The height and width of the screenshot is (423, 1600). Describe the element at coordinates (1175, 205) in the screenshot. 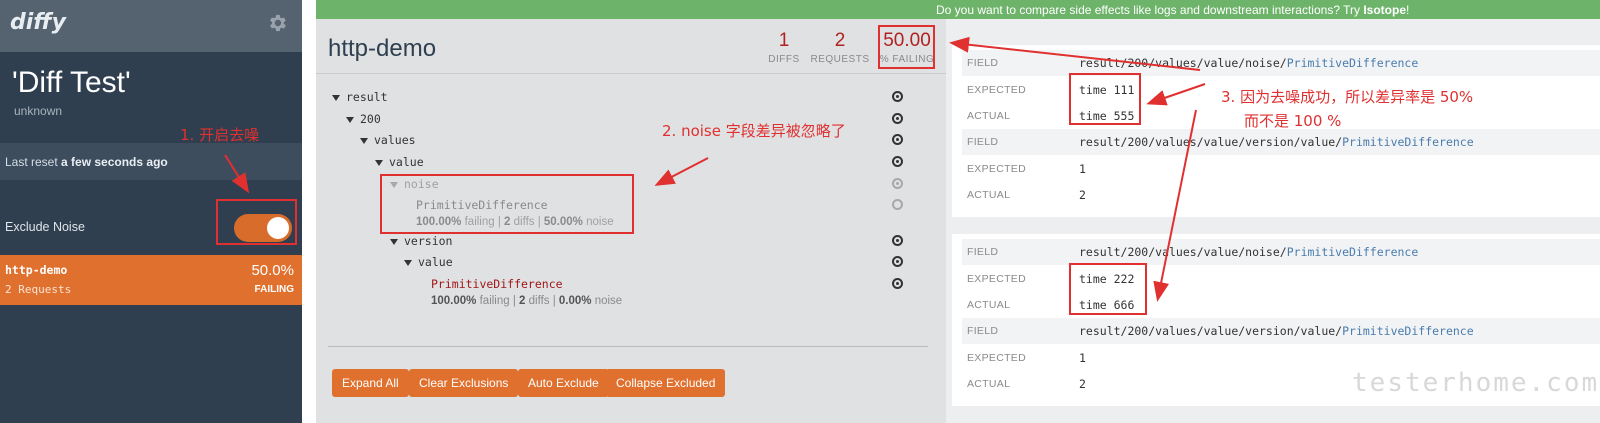

I see `arrow-3c` at that location.